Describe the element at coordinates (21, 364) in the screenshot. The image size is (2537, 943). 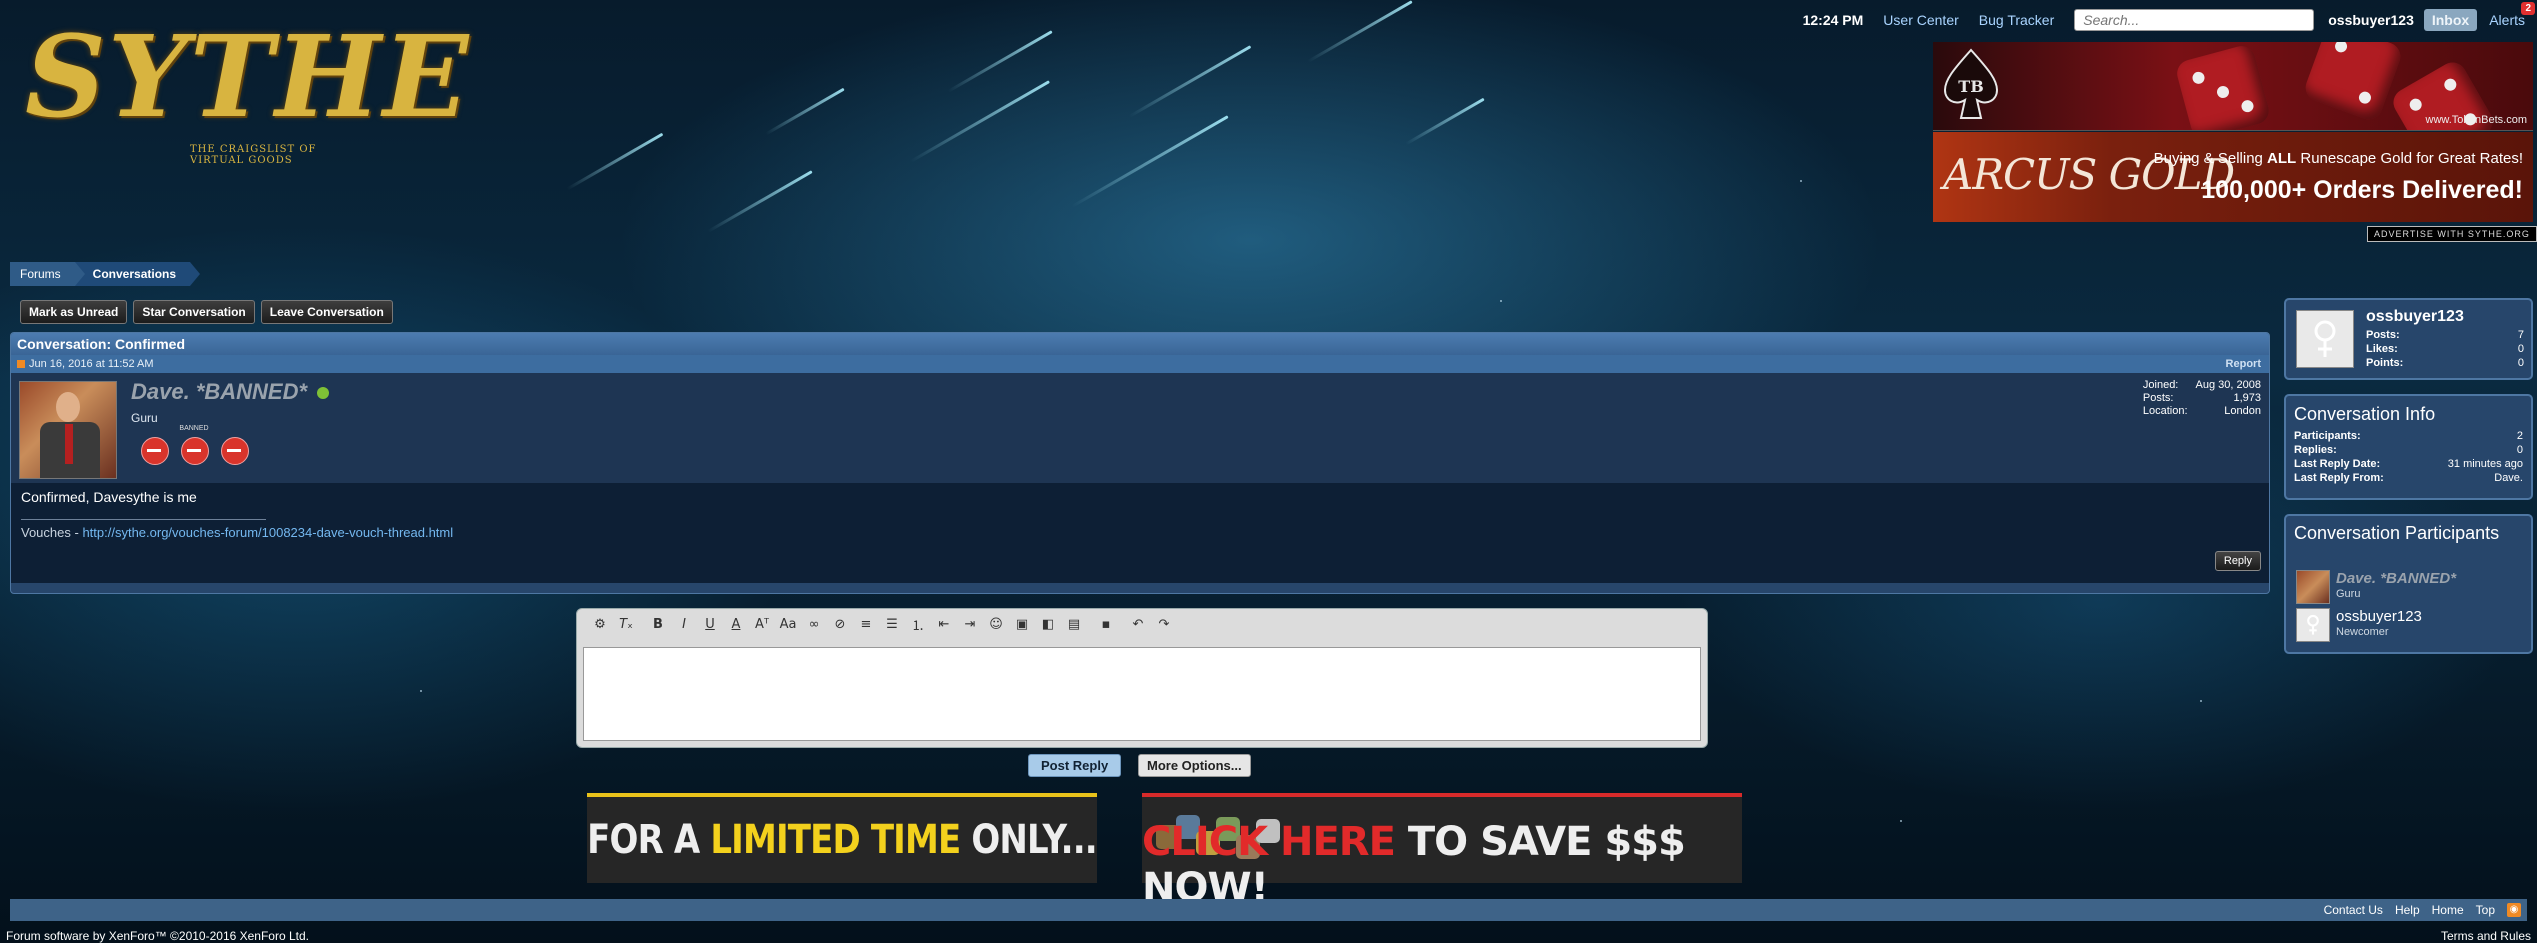
I see `permalink-icon` at that location.